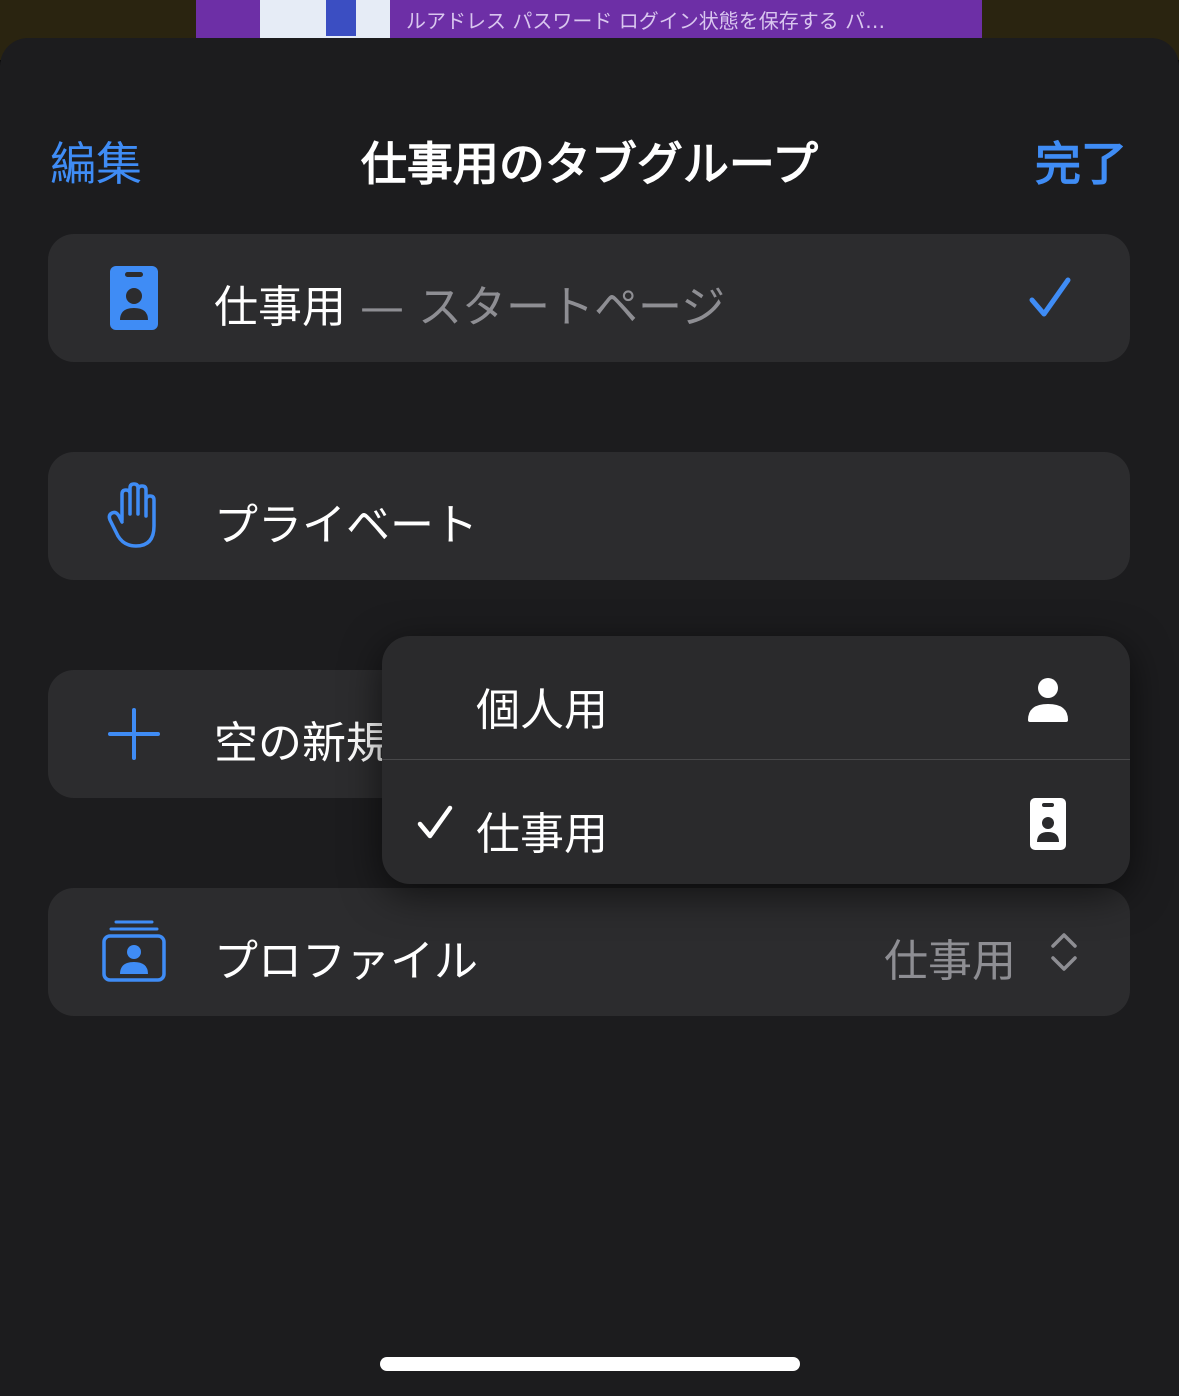  What do you see at coordinates (756, 822) in the screenshot?
I see `profile-menu-item-work: 仕事用` at bounding box center [756, 822].